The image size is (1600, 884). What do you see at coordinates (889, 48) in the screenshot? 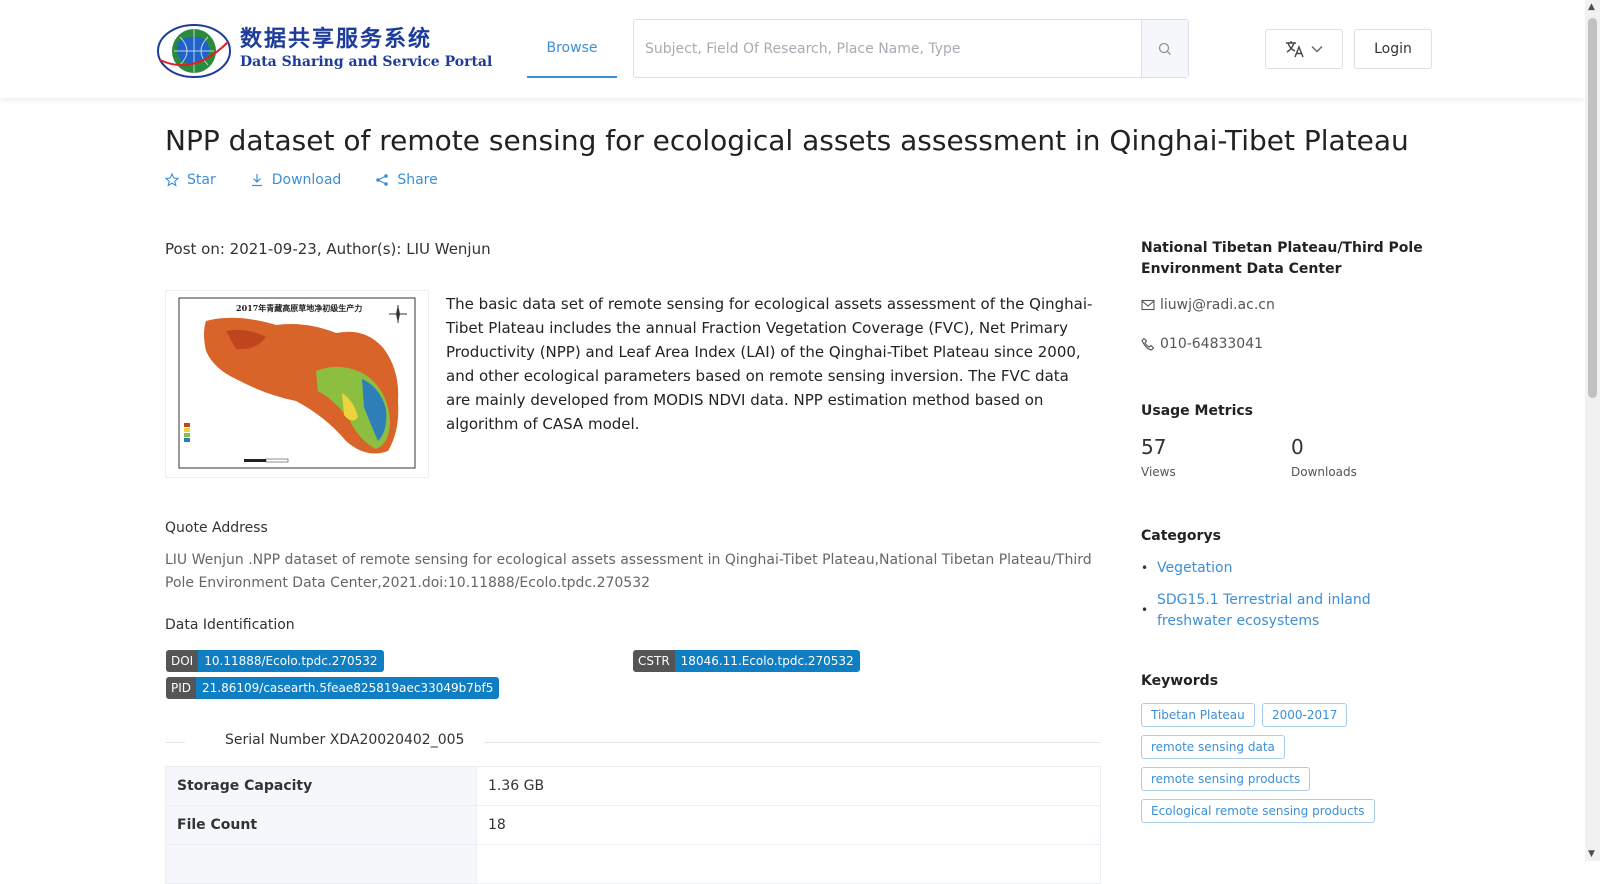
I see `search-input` at bounding box center [889, 48].